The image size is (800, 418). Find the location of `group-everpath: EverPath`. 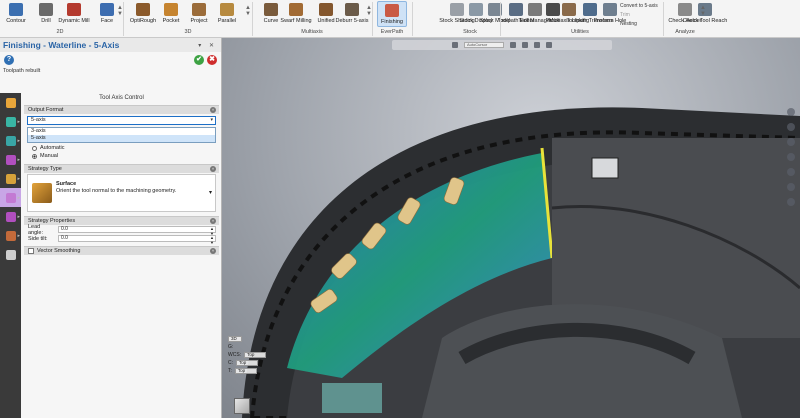

group-everpath: EverPath is located at coordinates (392, 32).